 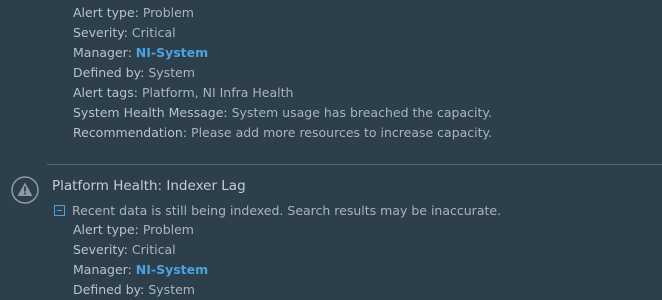 What do you see at coordinates (354, 164) in the screenshot?
I see `alert-divider` at bounding box center [354, 164].